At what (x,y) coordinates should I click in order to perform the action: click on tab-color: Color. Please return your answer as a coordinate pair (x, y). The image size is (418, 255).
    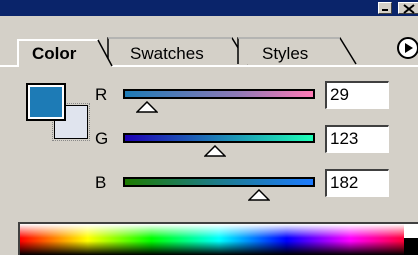
    Looking at the image, I should click on (54, 54).